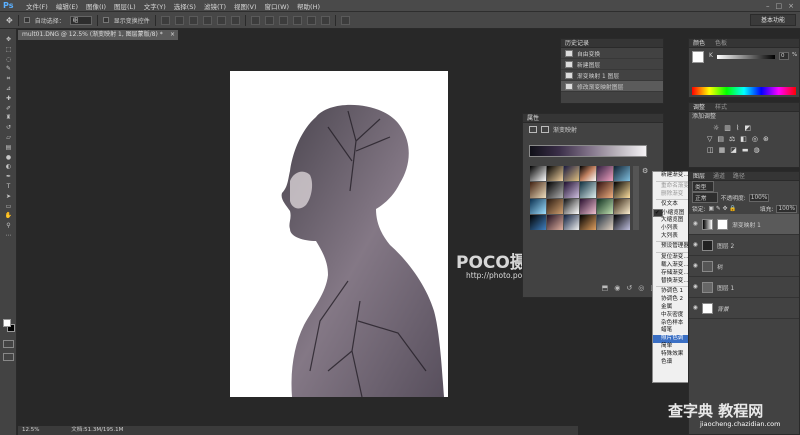 This screenshot has width=800, height=435. Describe the element at coordinates (745, 150) in the screenshot. I see `gradient-map-adjust-icon: ▬` at that location.